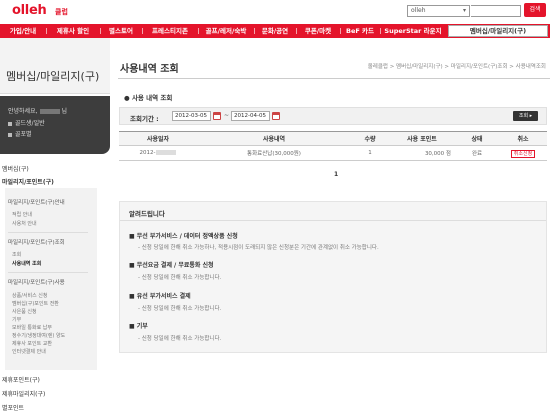 The width and height of the screenshot is (550, 413). I want to click on menu-item-mobile-bill: 모바일 통화료 납부, so click(32, 327).